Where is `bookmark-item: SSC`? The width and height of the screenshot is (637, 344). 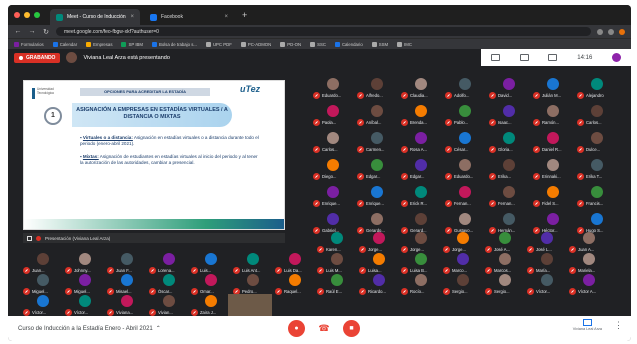
bookmark-item: SSC is located at coordinates (318, 44).